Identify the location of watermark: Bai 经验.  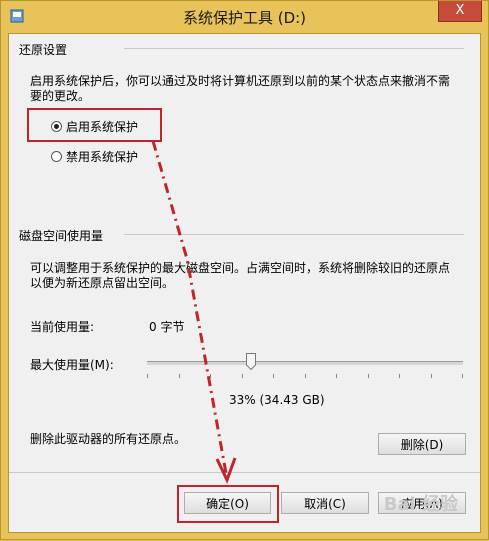
(420, 504).